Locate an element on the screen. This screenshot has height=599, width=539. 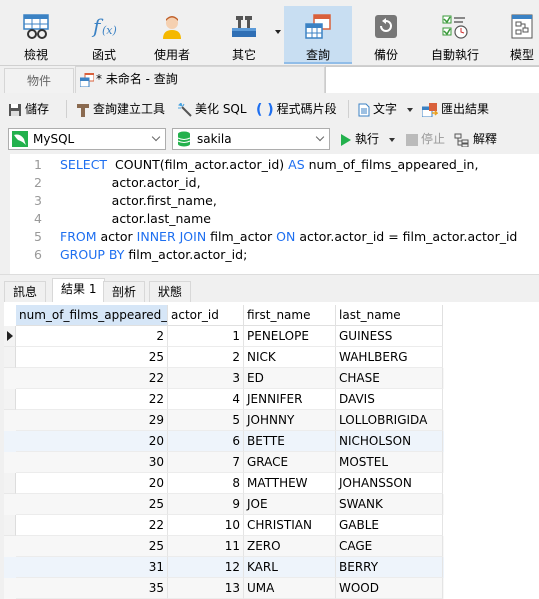
ribbon-function-button: f (x) 函式 is located at coordinates (104, 35).